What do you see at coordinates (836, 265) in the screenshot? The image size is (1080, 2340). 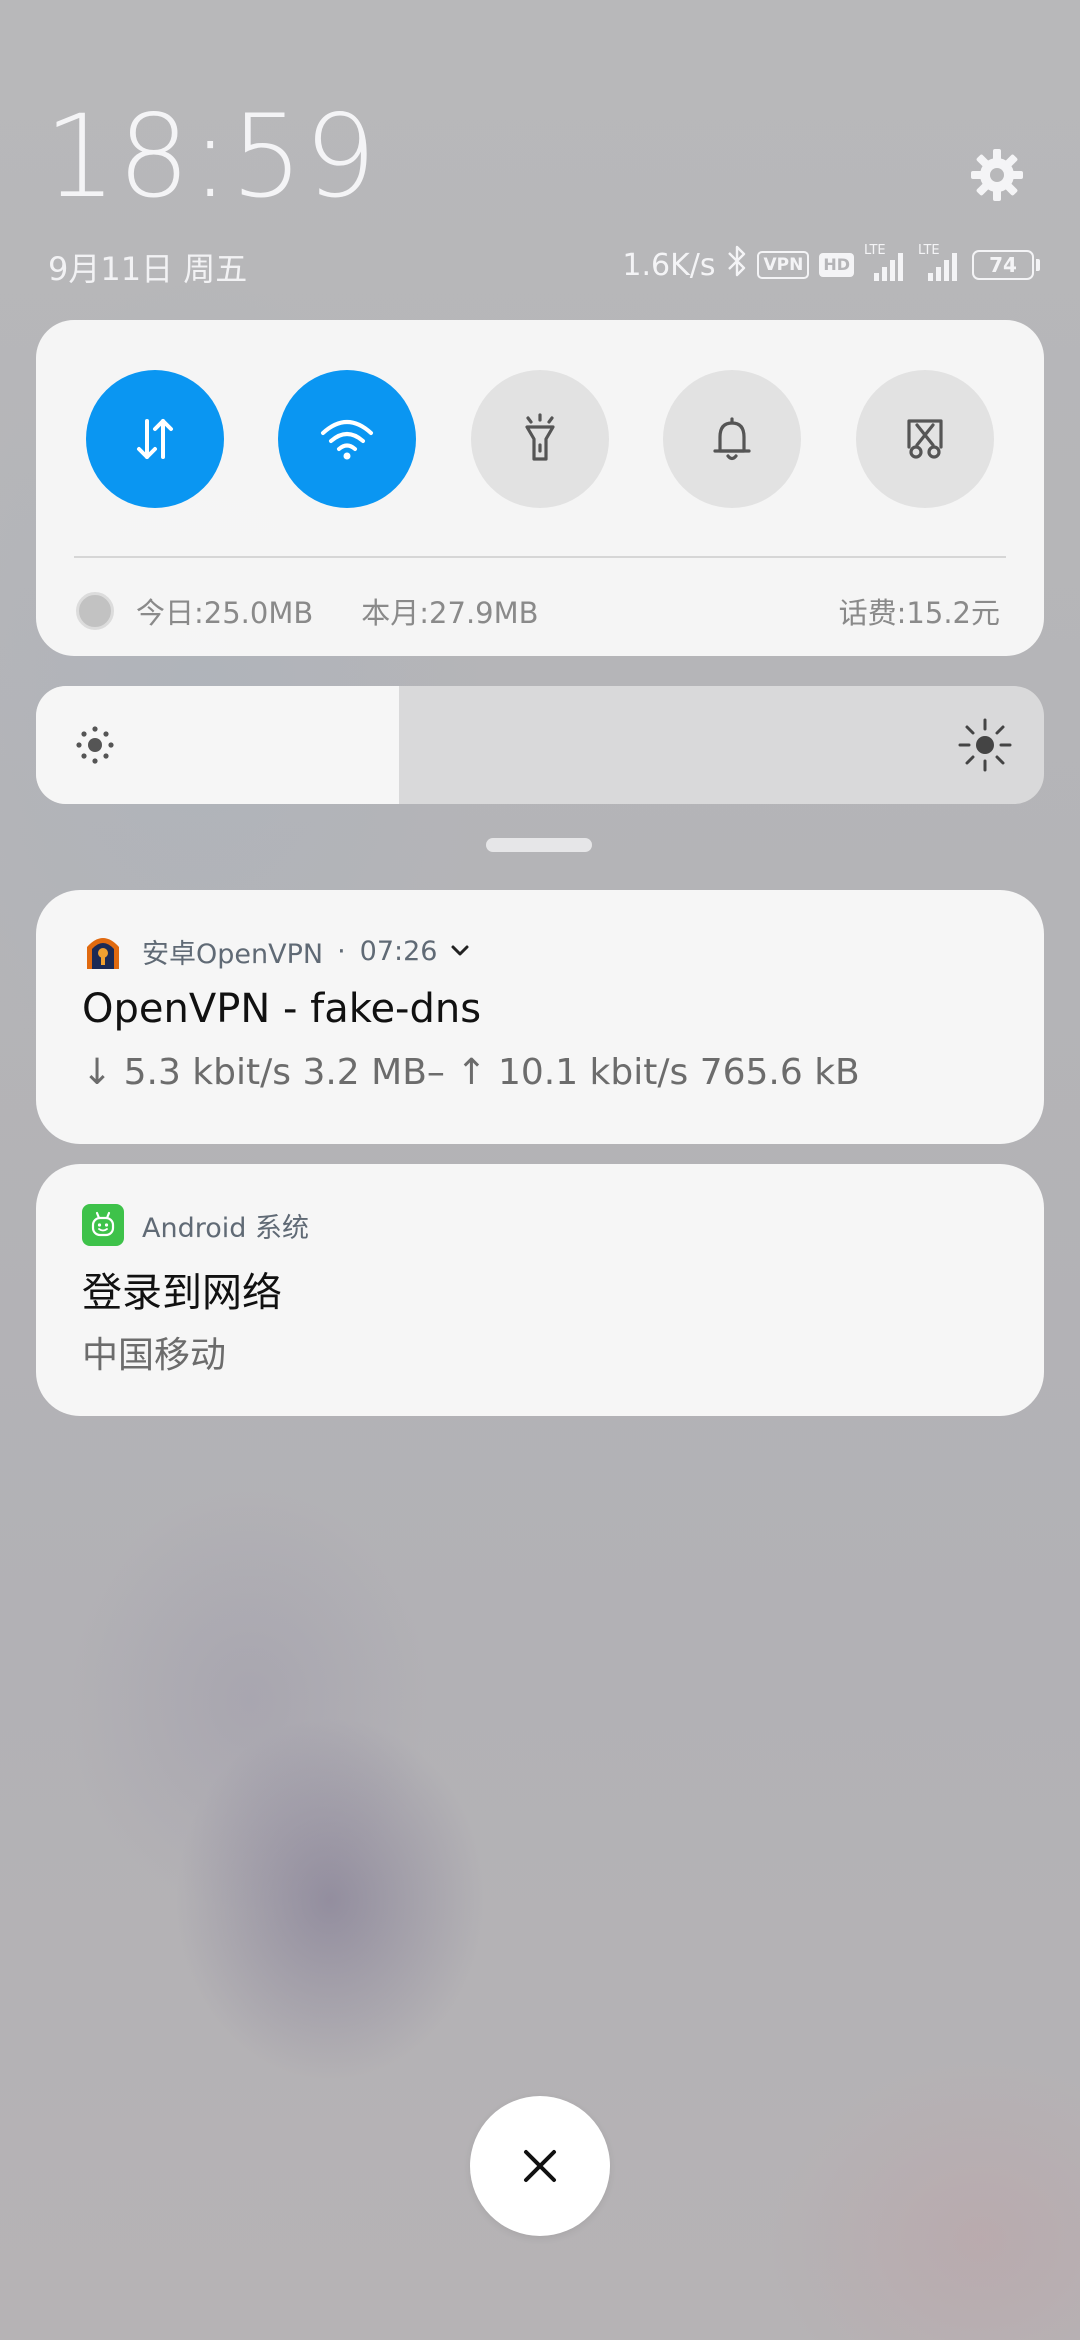 I see `hd-icon: HD` at bounding box center [836, 265].